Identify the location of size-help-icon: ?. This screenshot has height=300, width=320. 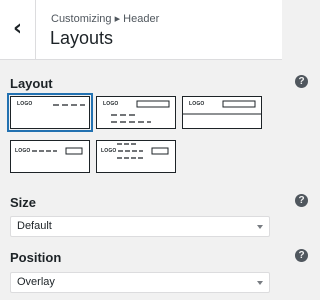
(301, 200).